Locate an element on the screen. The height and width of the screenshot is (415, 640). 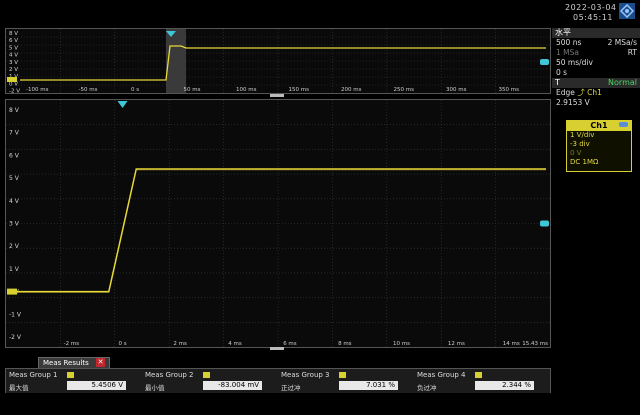
scale-row: 50 ms/div is located at coordinates (596, 63).